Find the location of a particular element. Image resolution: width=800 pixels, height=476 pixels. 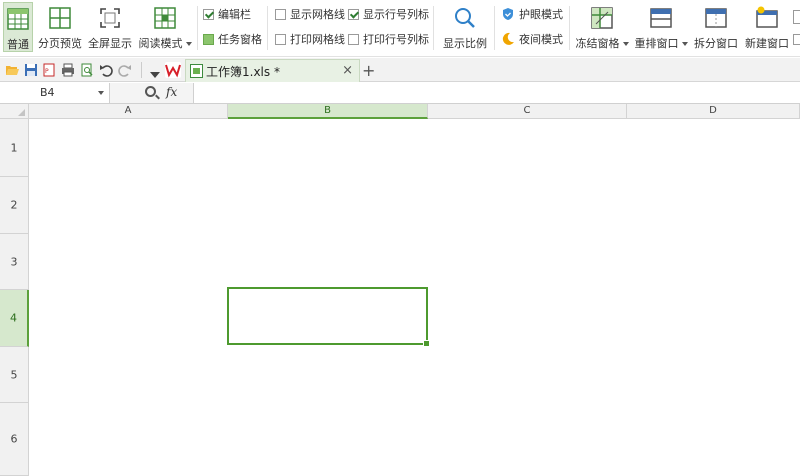

name-box: B4 is located at coordinates (55, 93).